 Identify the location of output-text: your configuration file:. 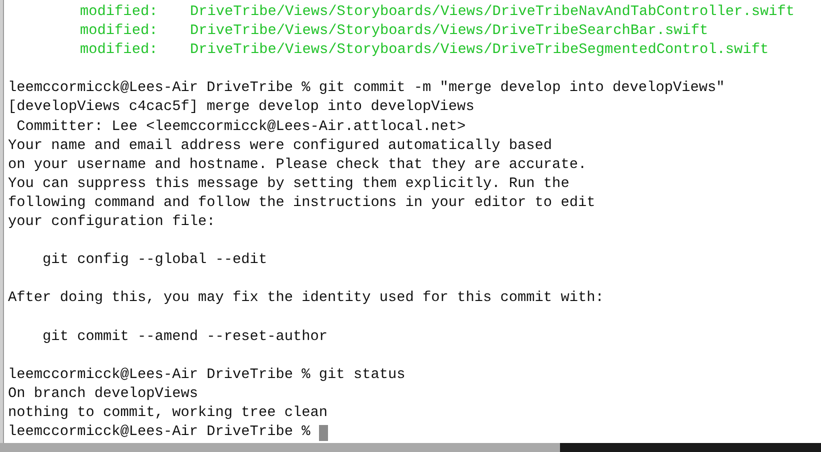
(112, 222).